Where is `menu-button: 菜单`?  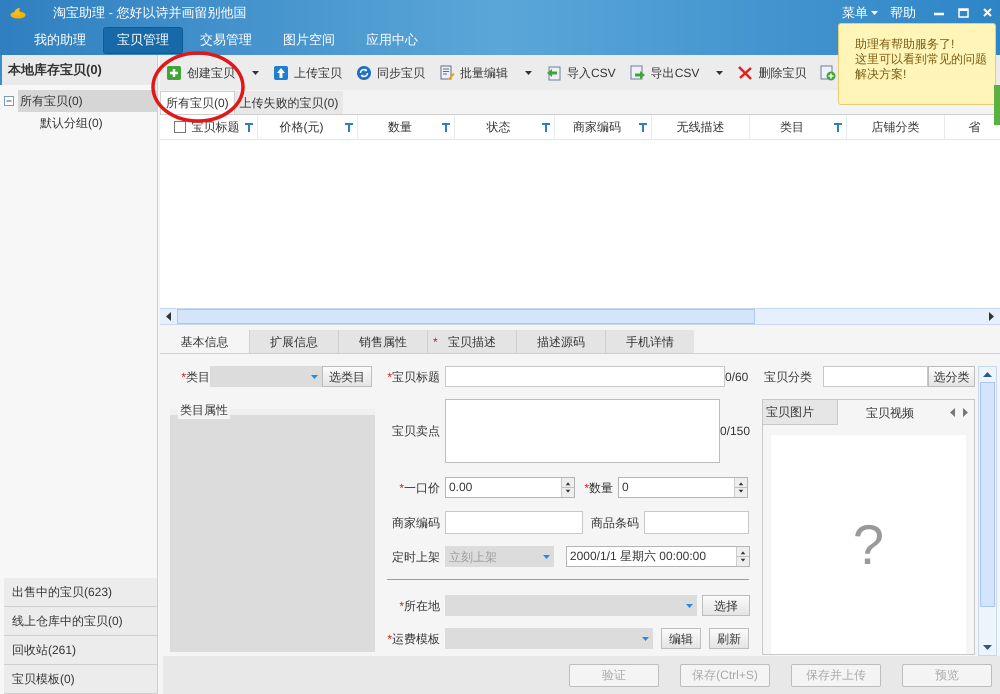
menu-button: 菜单 is located at coordinates (860, 12).